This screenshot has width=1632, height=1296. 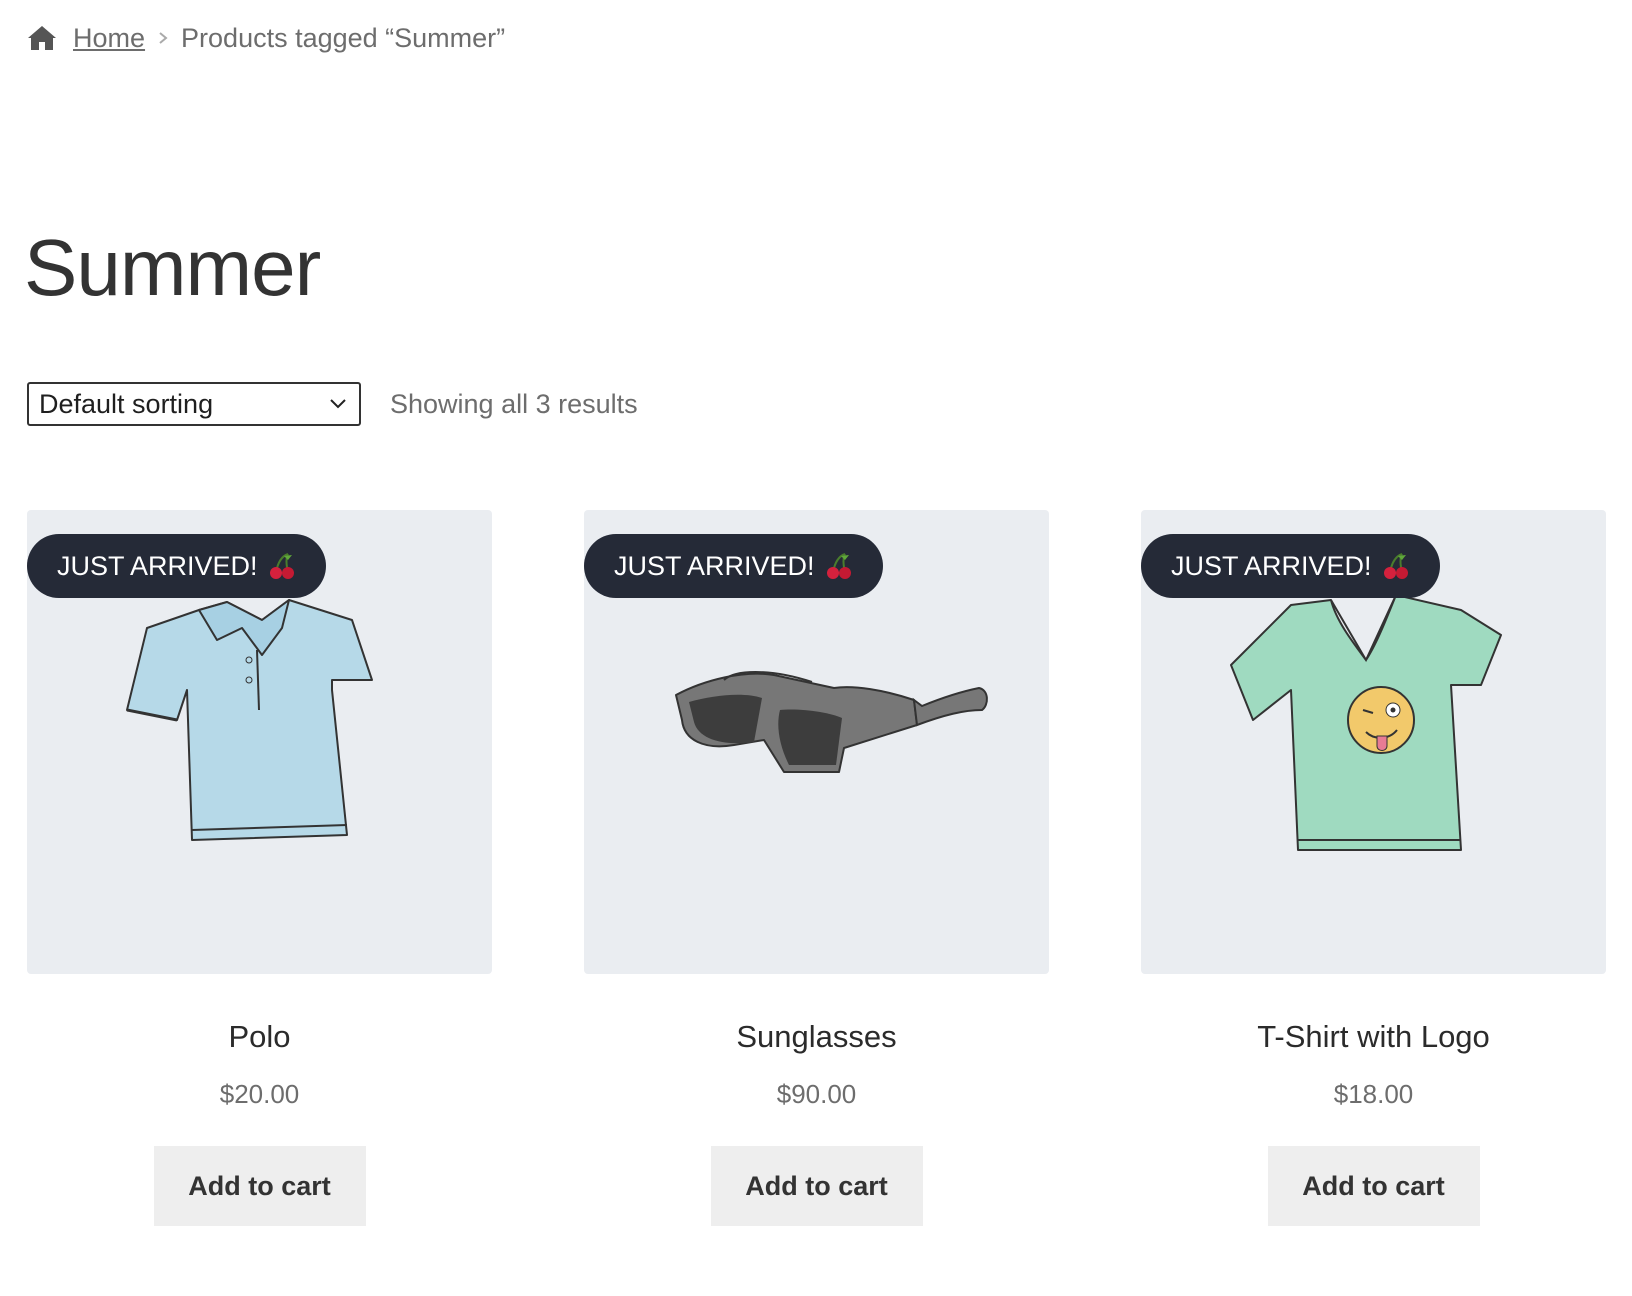 What do you see at coordinates (109, 38) in the screenshot?
I see `breadcrumb-home-link: Home` at bounding box center [109, 38].